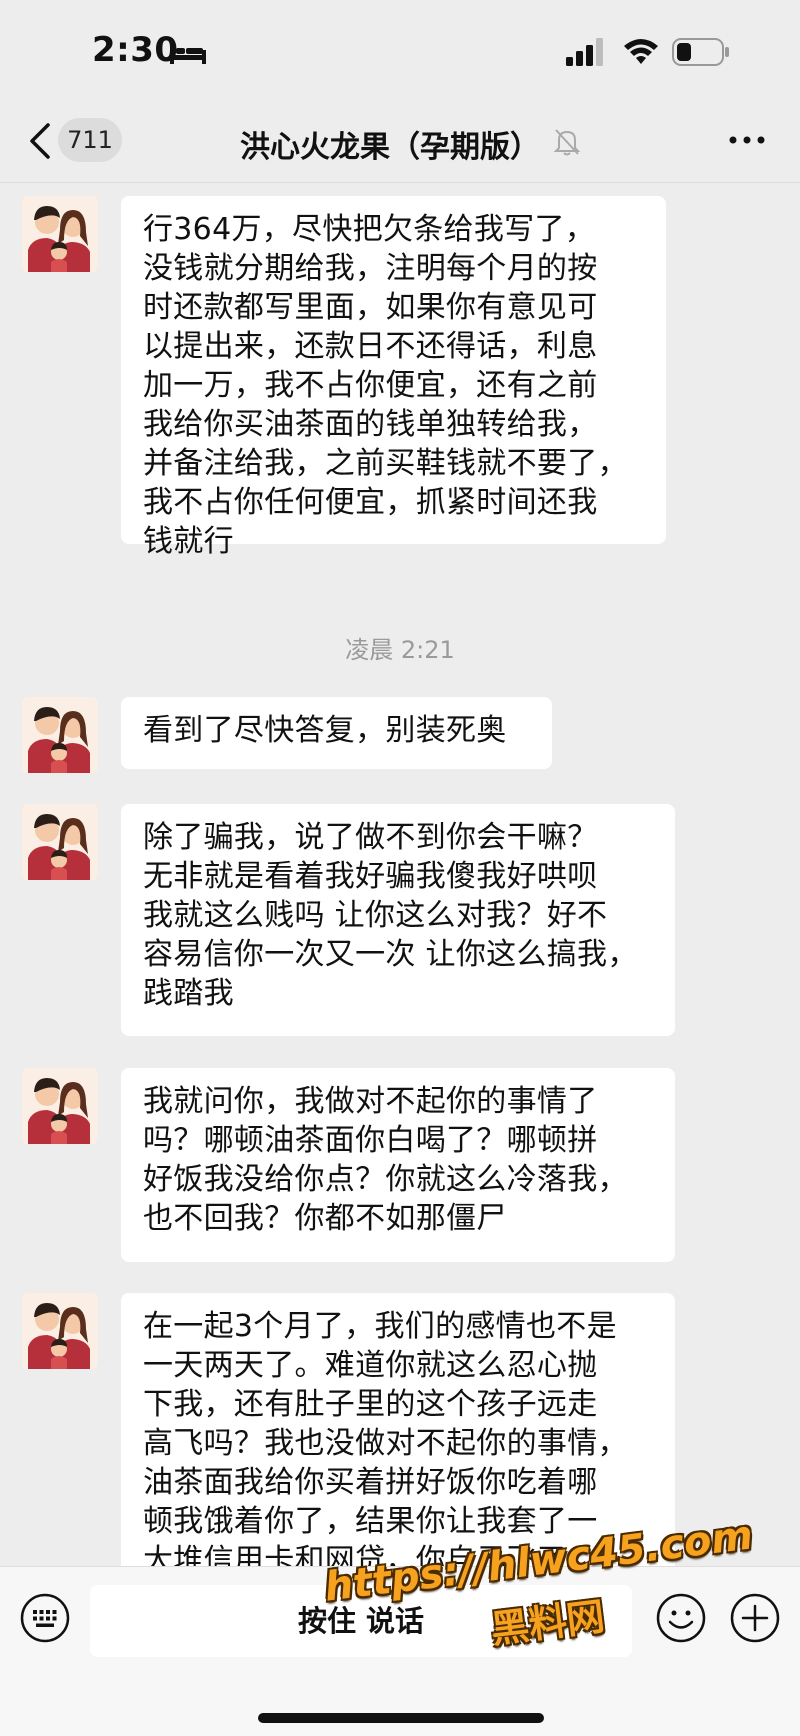 This screenshot has width=800, height=1736. What do you see at coordinates (375, 915) in the screenshot?
I see `message-text: 我就这么贱吗 让你这么对我？好不` at bounding box center [375, 915].